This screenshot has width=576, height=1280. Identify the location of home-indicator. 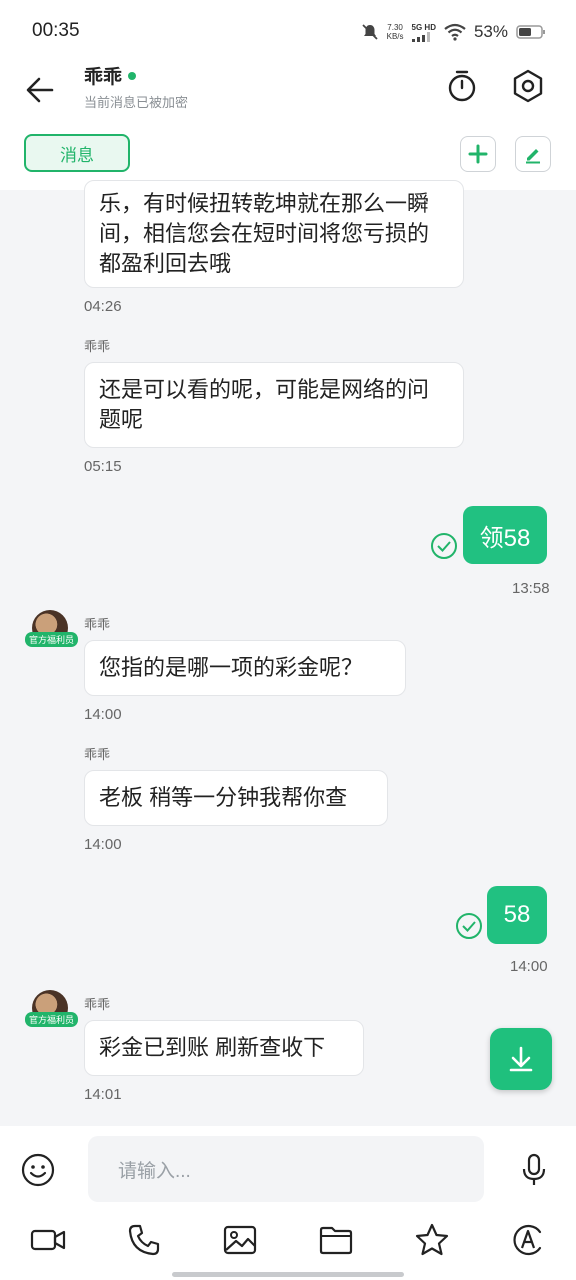
(288, 1274).